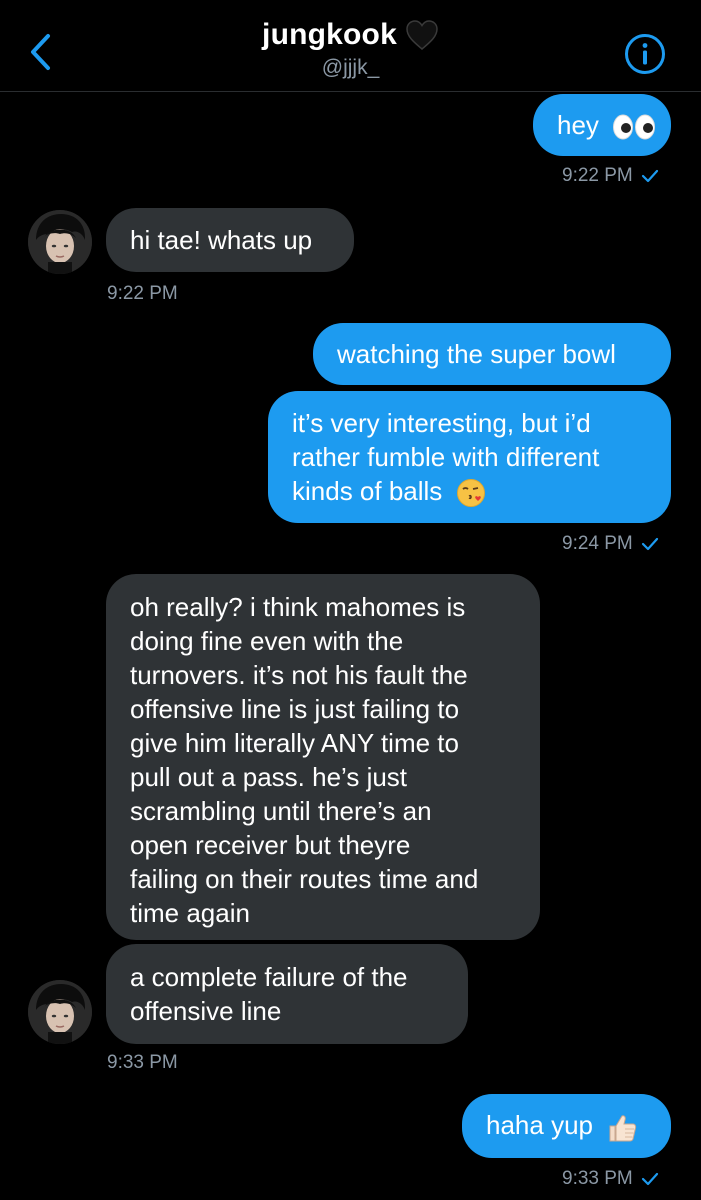 Image resolution: width=701 pixels, height=1200 pixels. I want to click on contact-name-row: jungkook, so click(350, 35).